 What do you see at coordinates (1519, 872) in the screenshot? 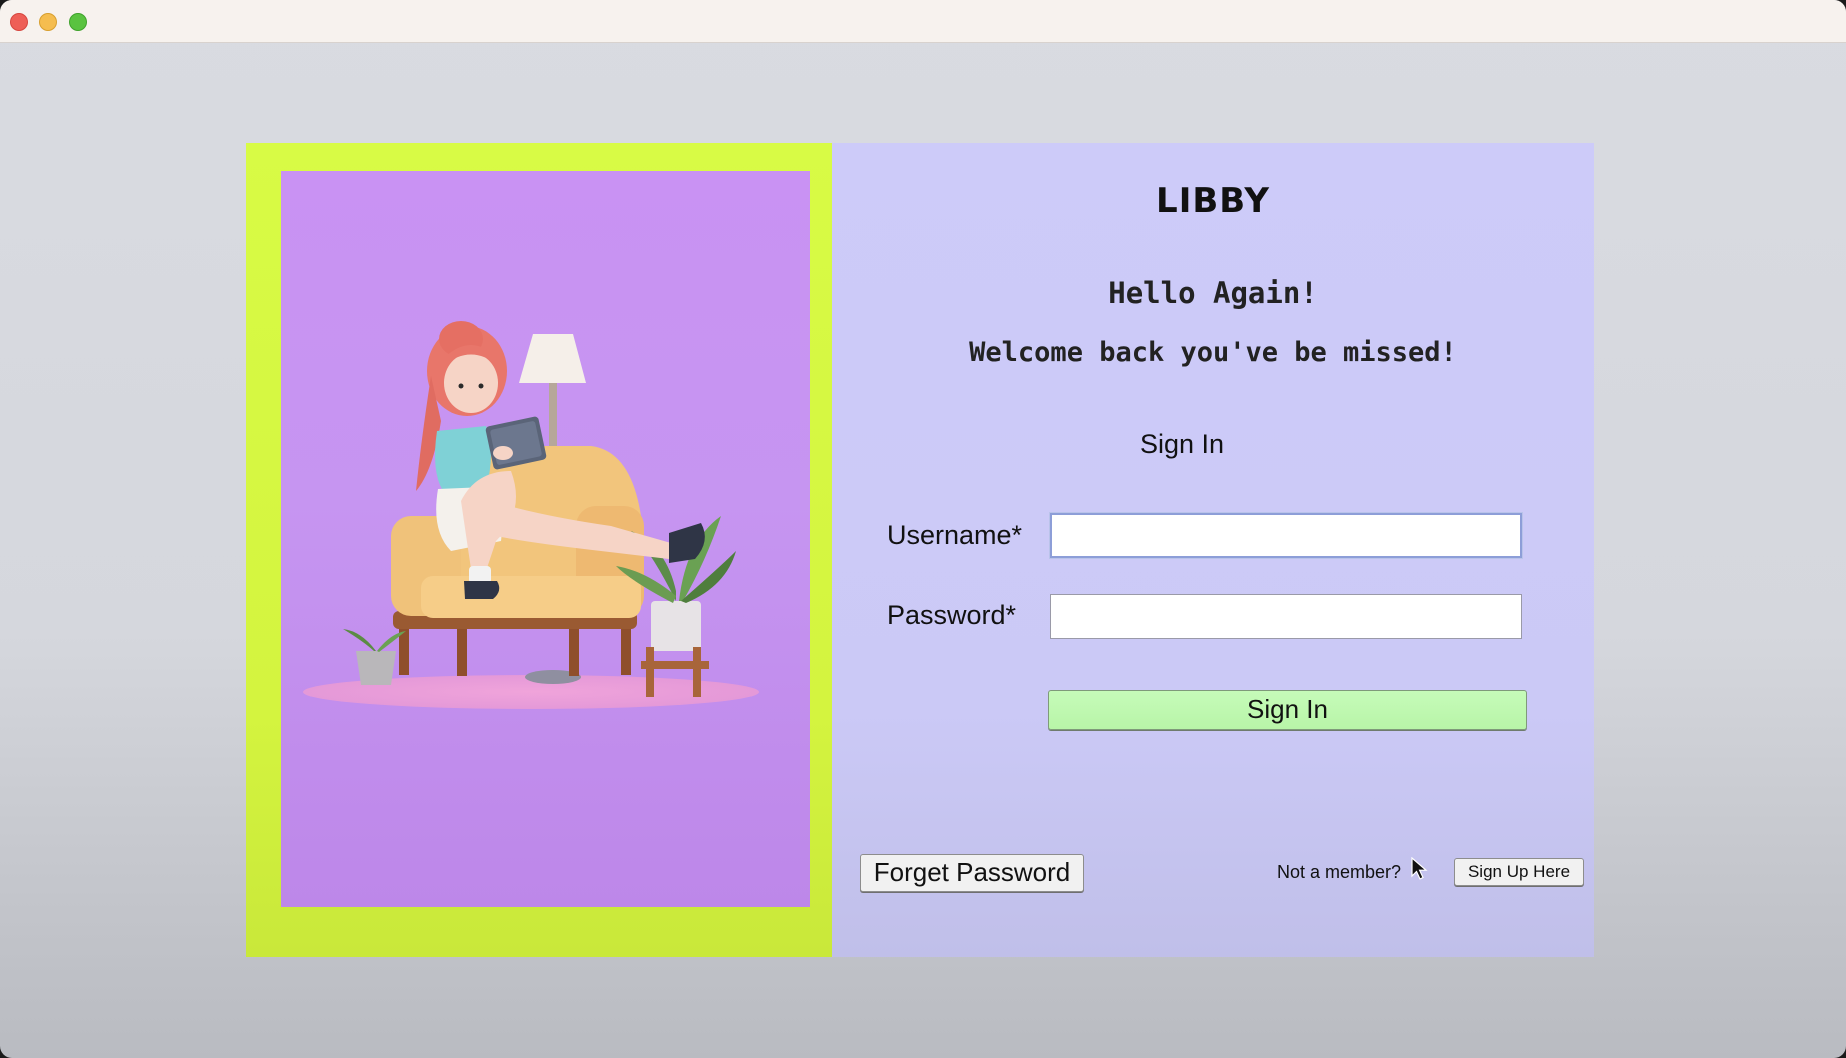
I see `sign-up-button: Sign Up Here` at bounding box center [1519, 872].